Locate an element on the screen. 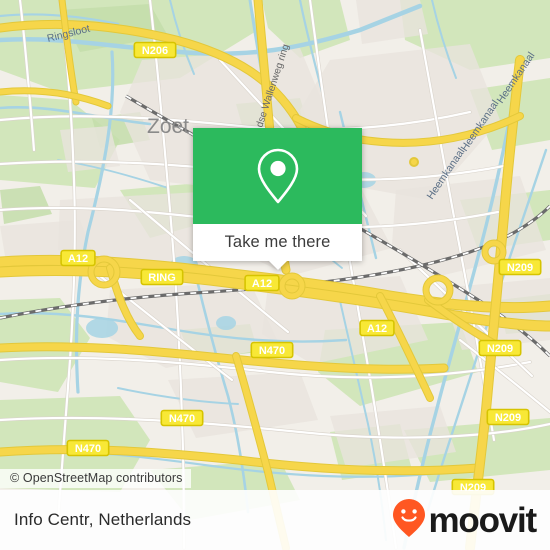  take-me-there-label: Take me there is located at coordinates (277, 242).